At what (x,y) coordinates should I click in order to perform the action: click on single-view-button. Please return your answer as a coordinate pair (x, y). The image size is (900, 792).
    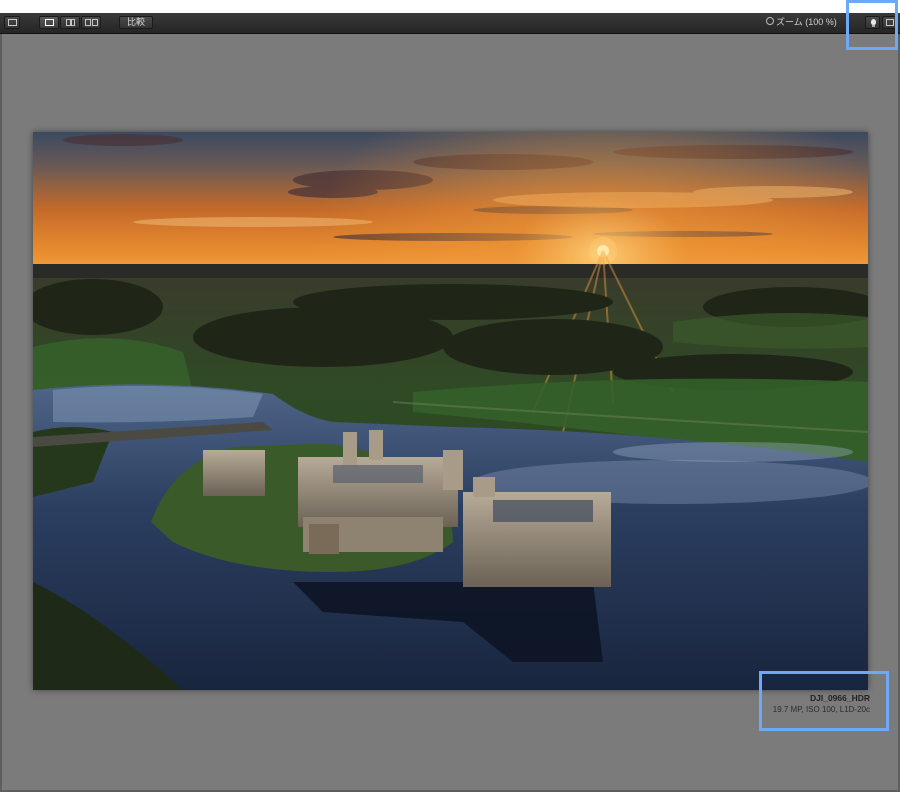
    Looking at the image, I should click on (49, 22).